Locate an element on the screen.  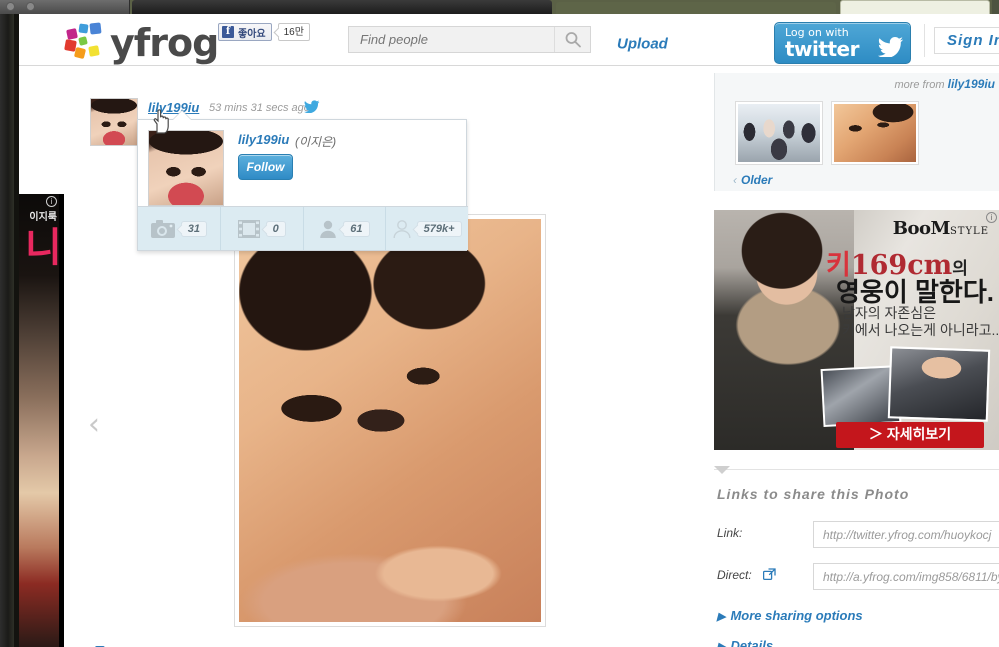
stat-following: 61 is located at coordinates (345, 228).